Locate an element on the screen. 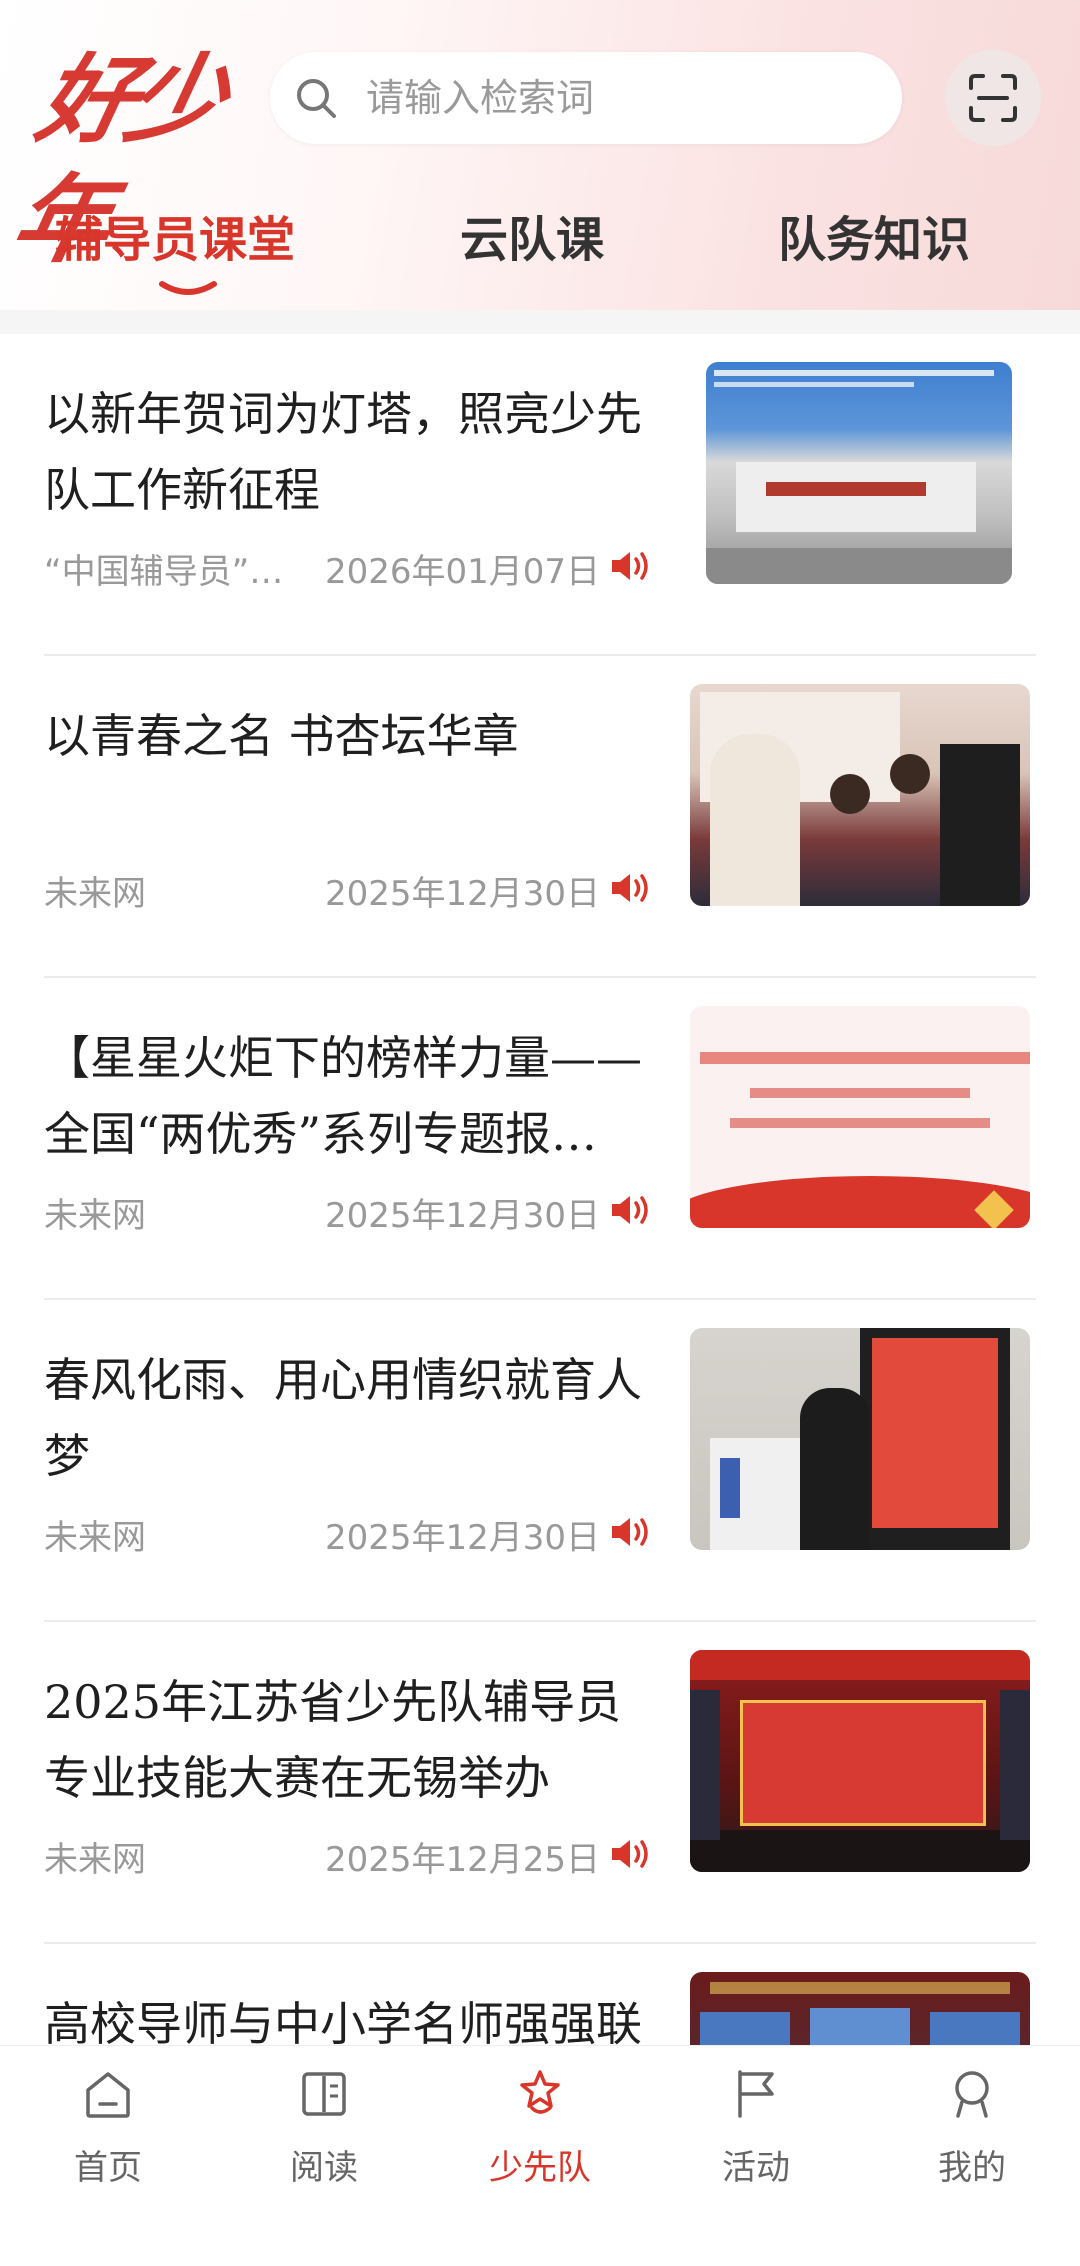  flag-icon is located at coordinates (756, 2094).